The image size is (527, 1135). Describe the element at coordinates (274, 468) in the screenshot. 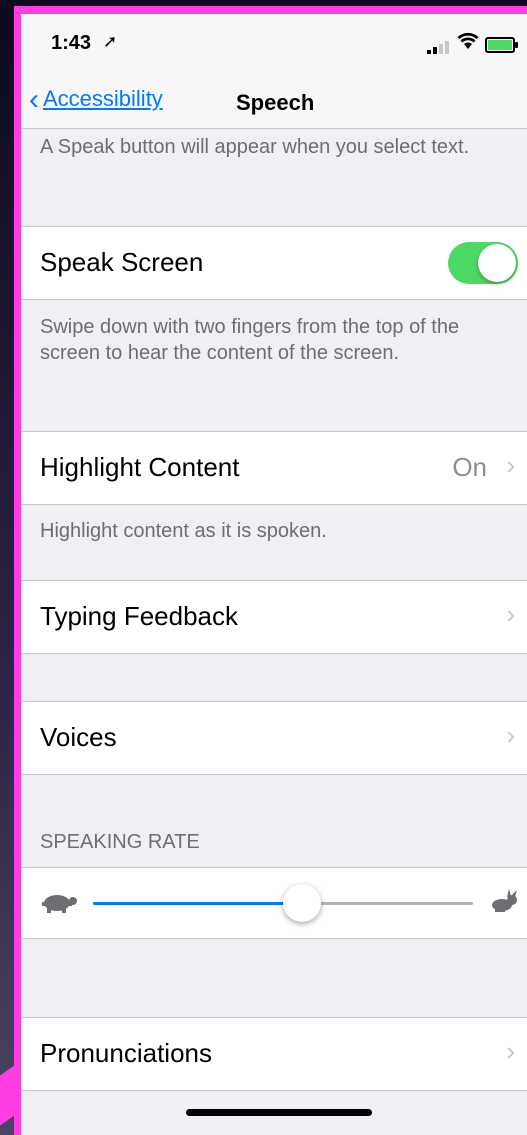

I see `highlight-content-row: Highlight Content On ›` at that location.